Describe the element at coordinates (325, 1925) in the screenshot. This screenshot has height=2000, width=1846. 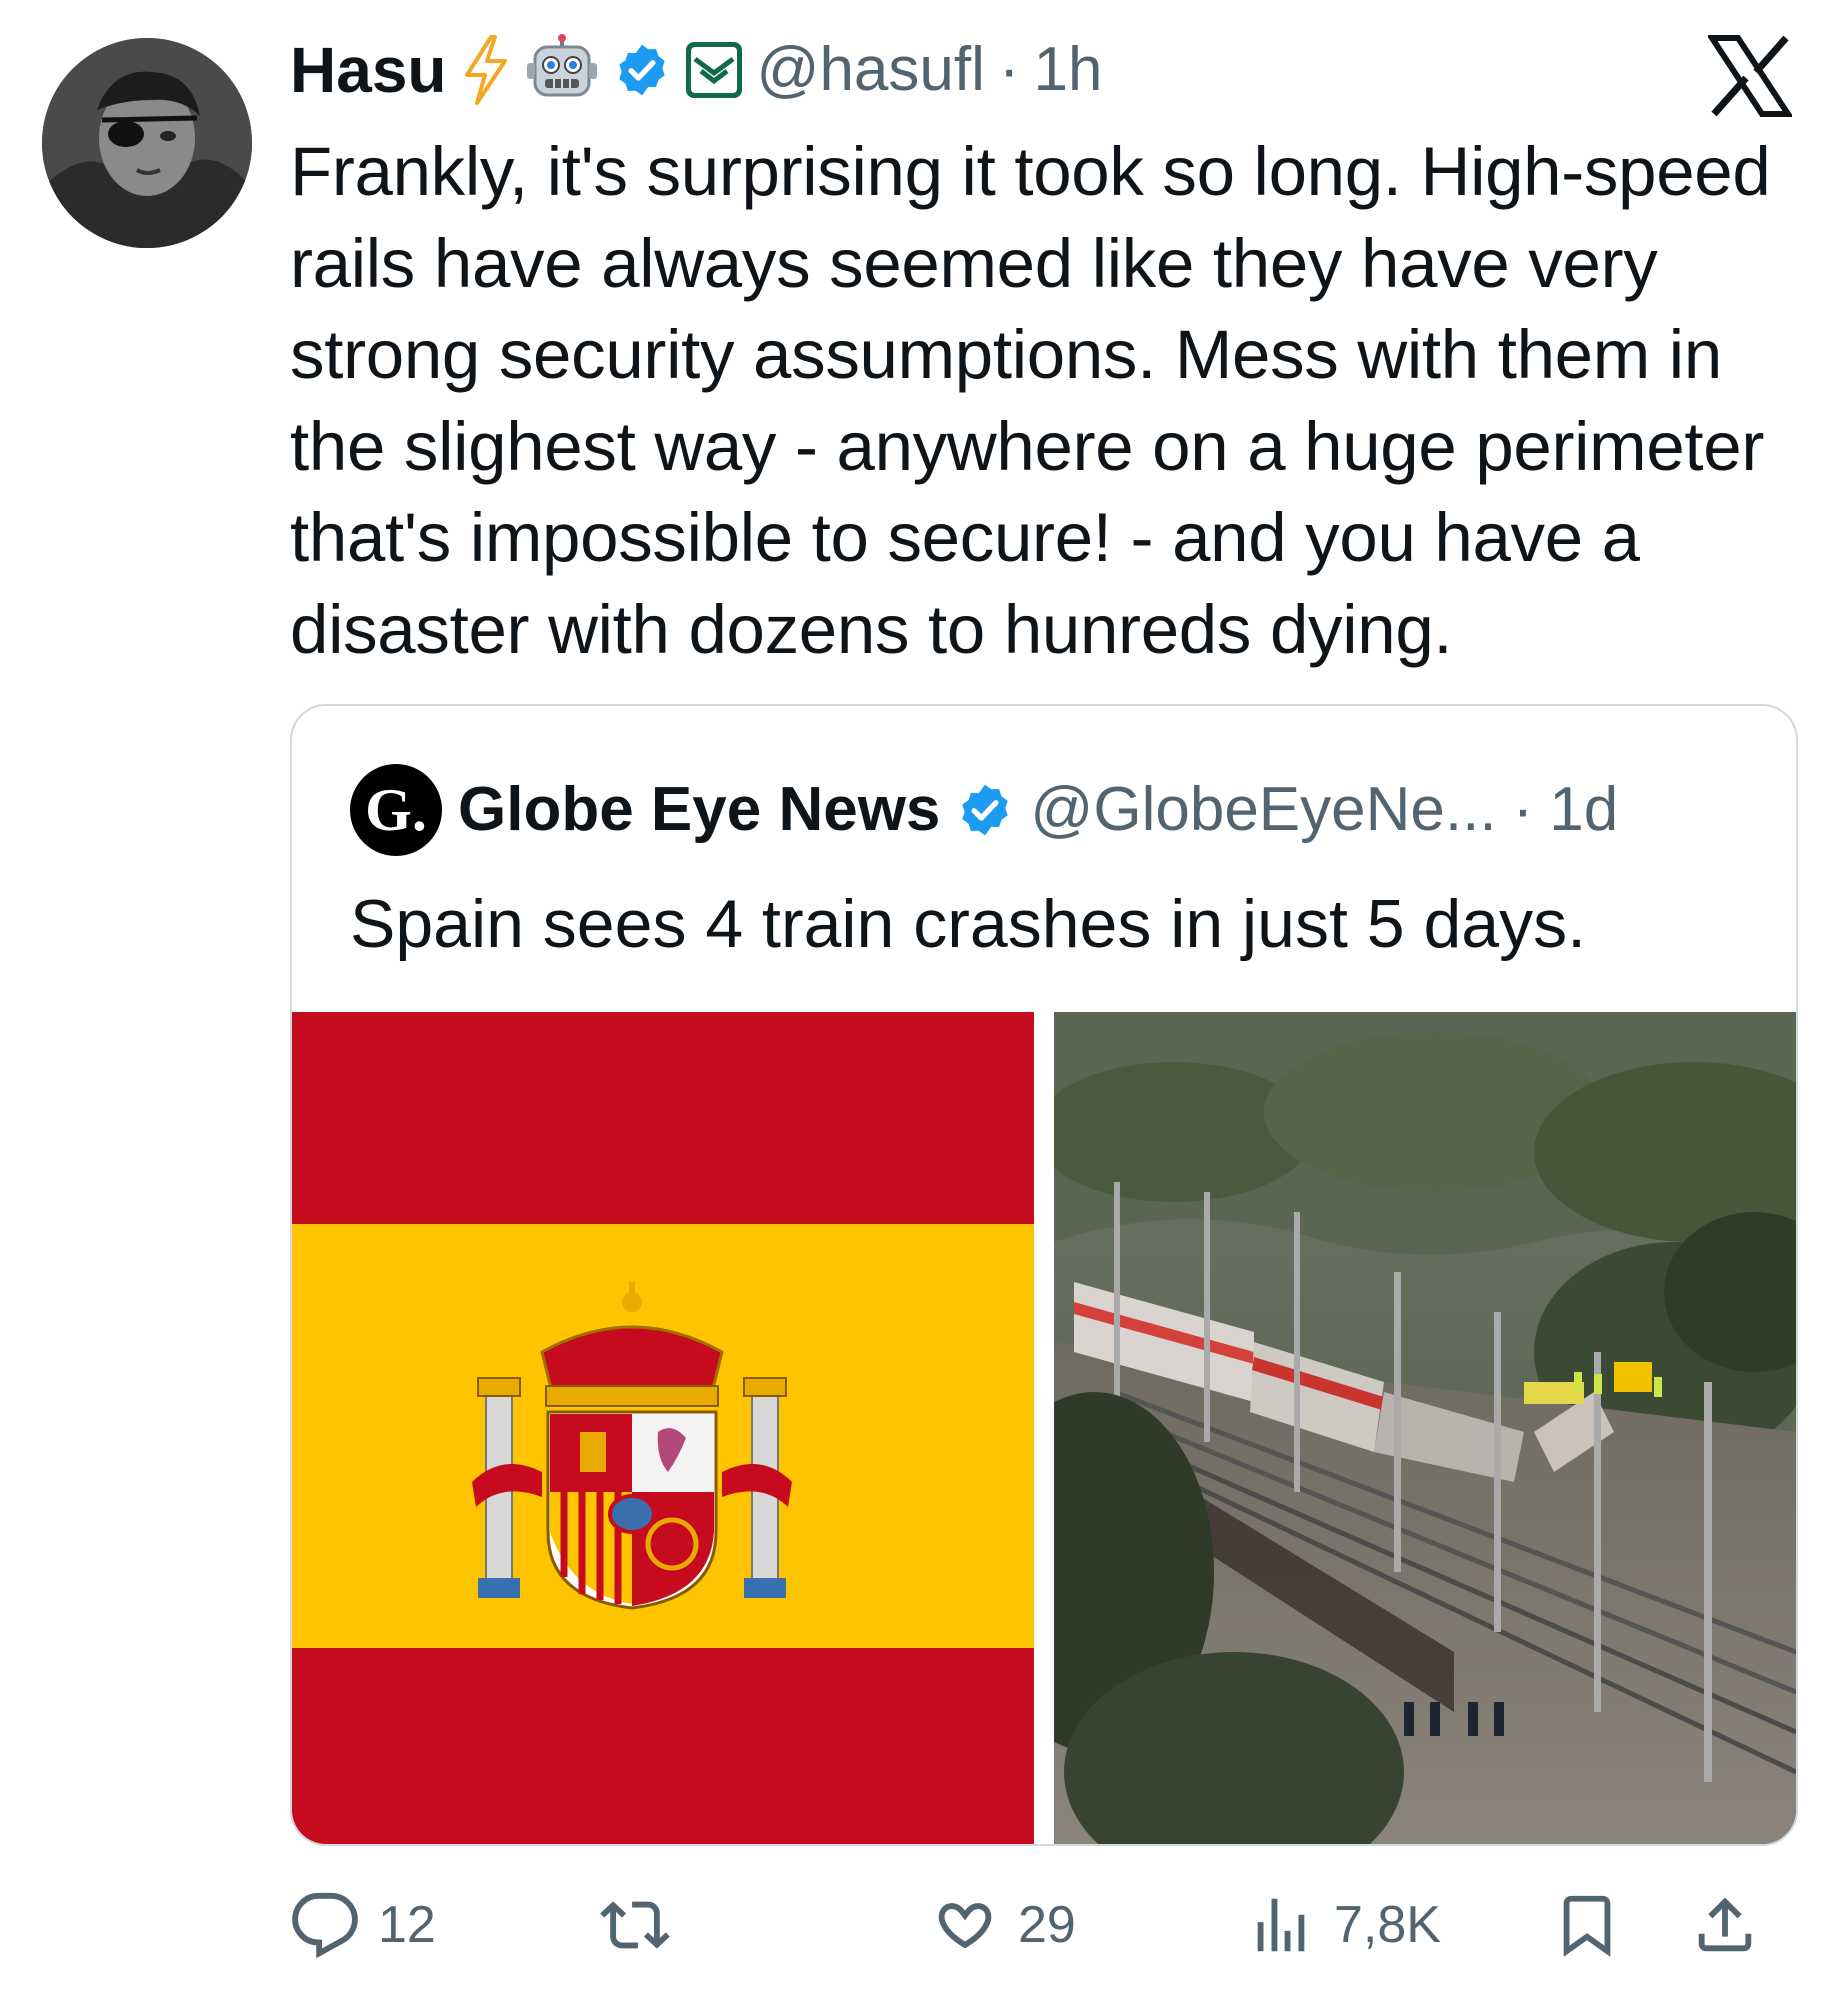
I see `reply-icon` at that location.